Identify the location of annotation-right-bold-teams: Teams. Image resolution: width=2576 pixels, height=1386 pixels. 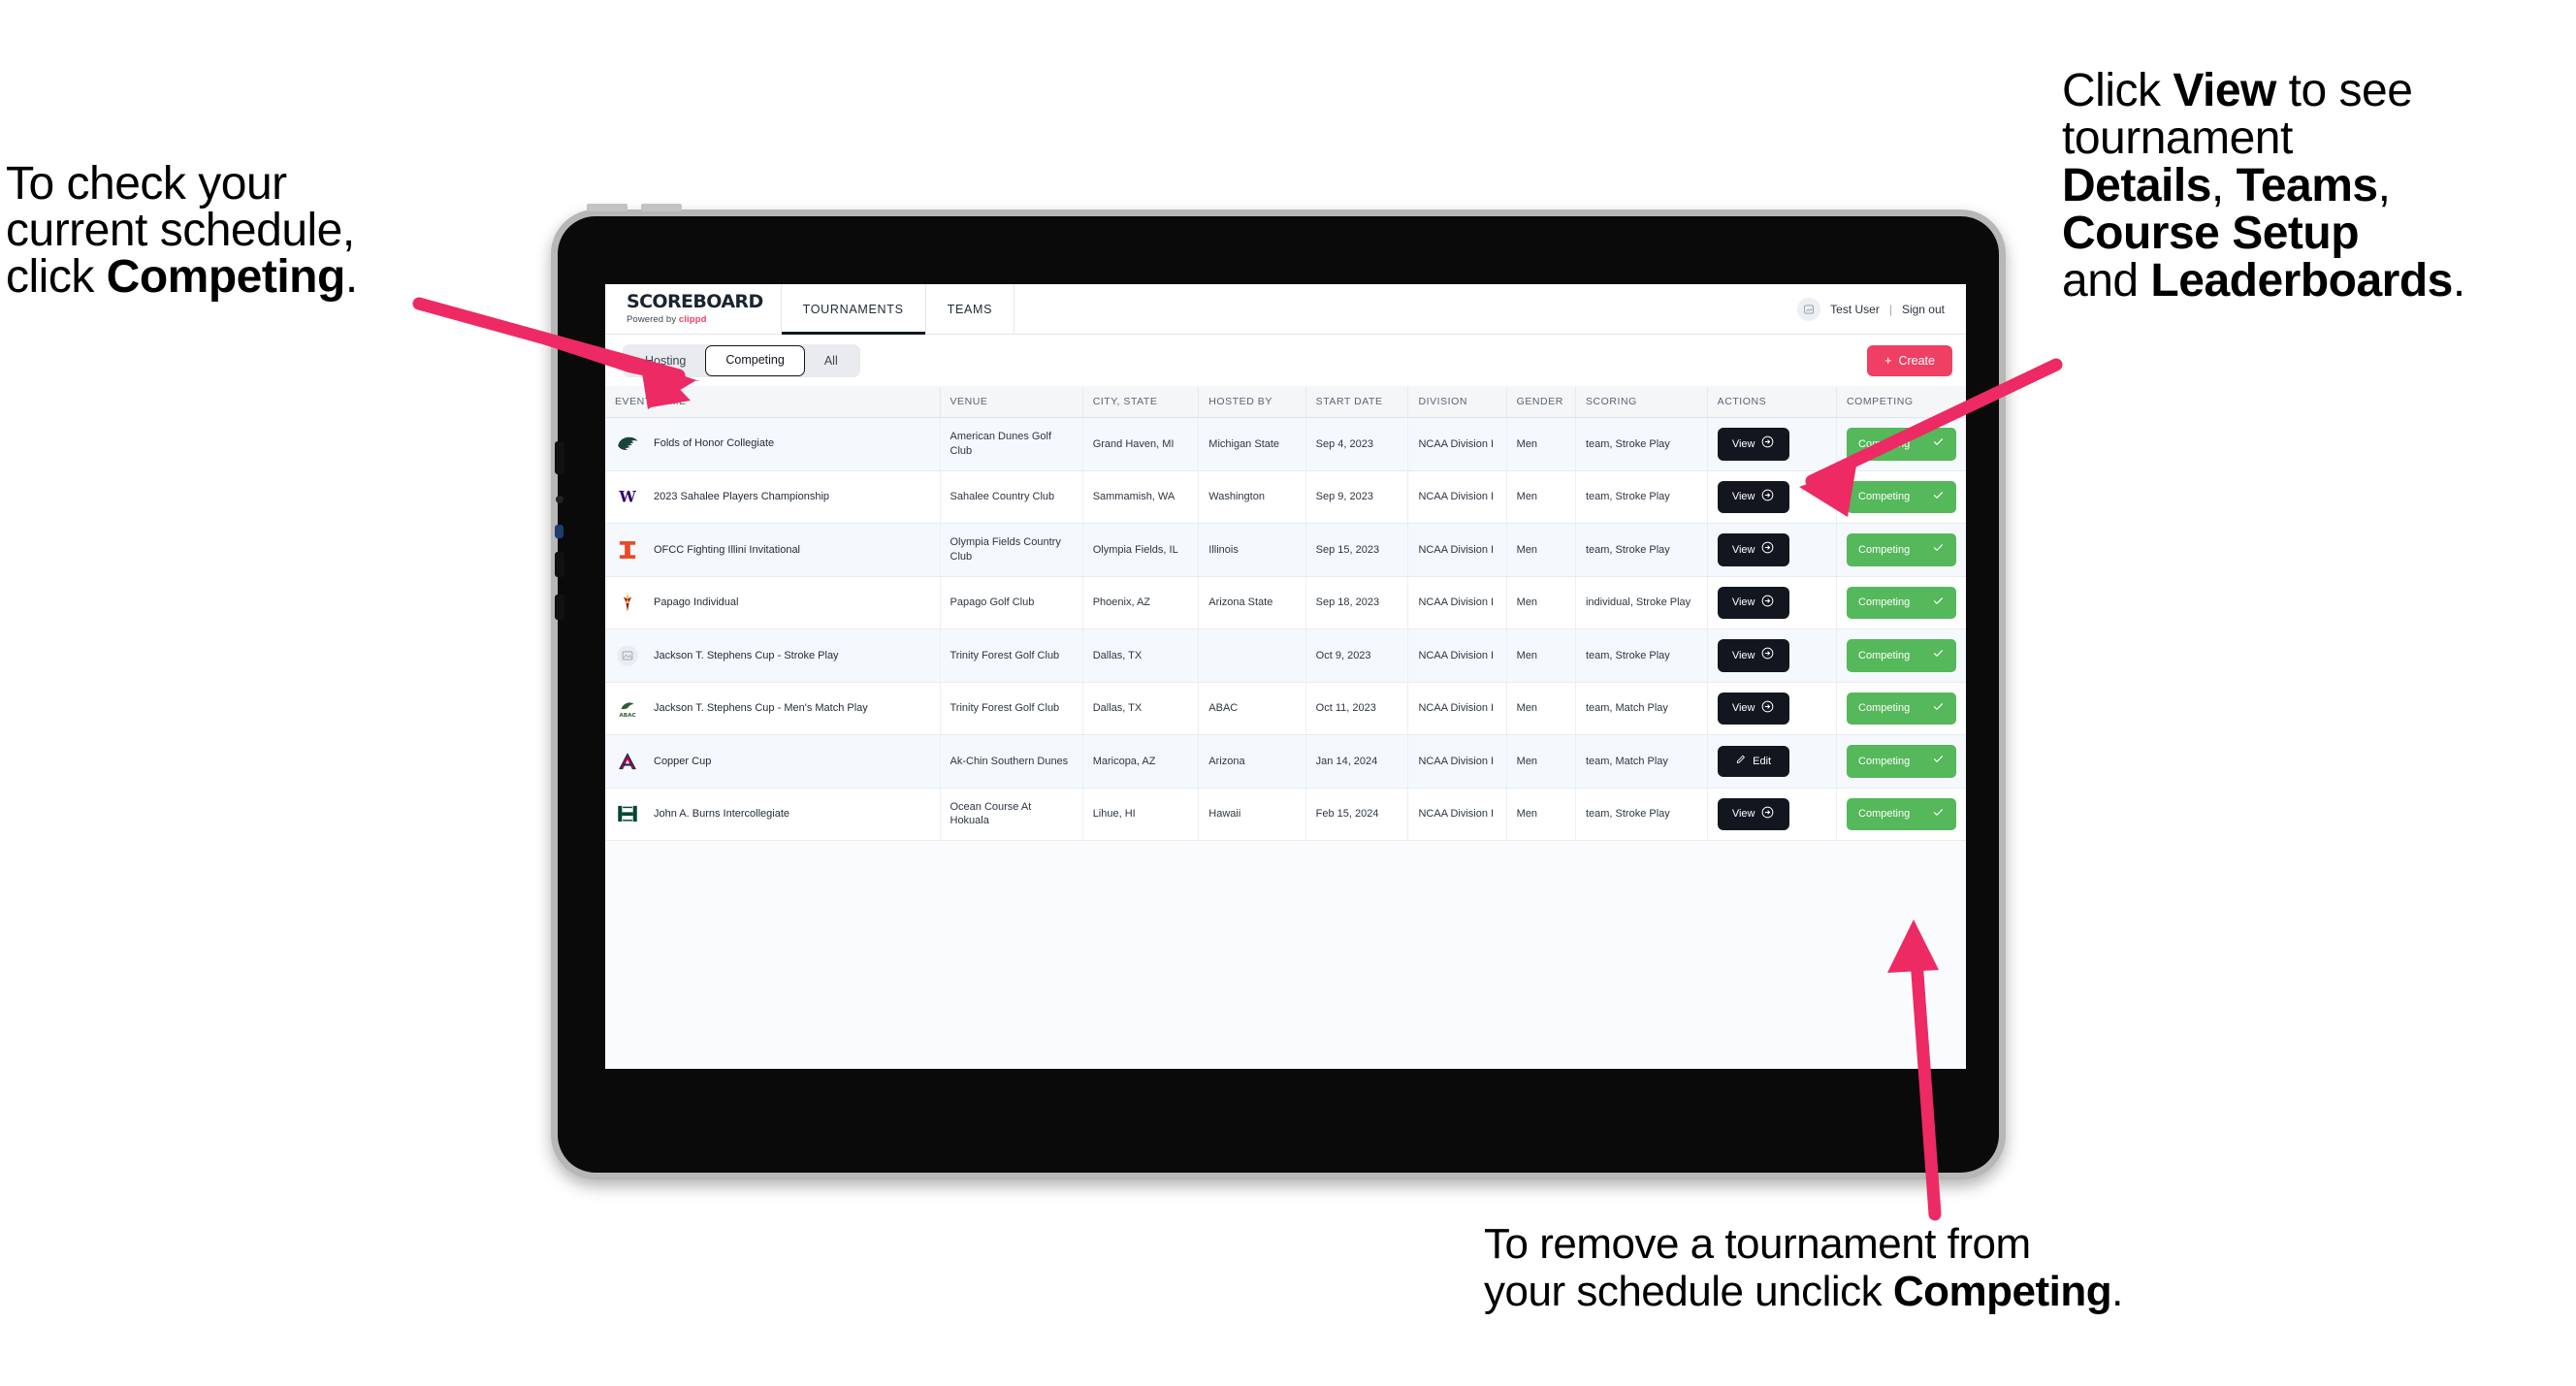
(2307, 185).